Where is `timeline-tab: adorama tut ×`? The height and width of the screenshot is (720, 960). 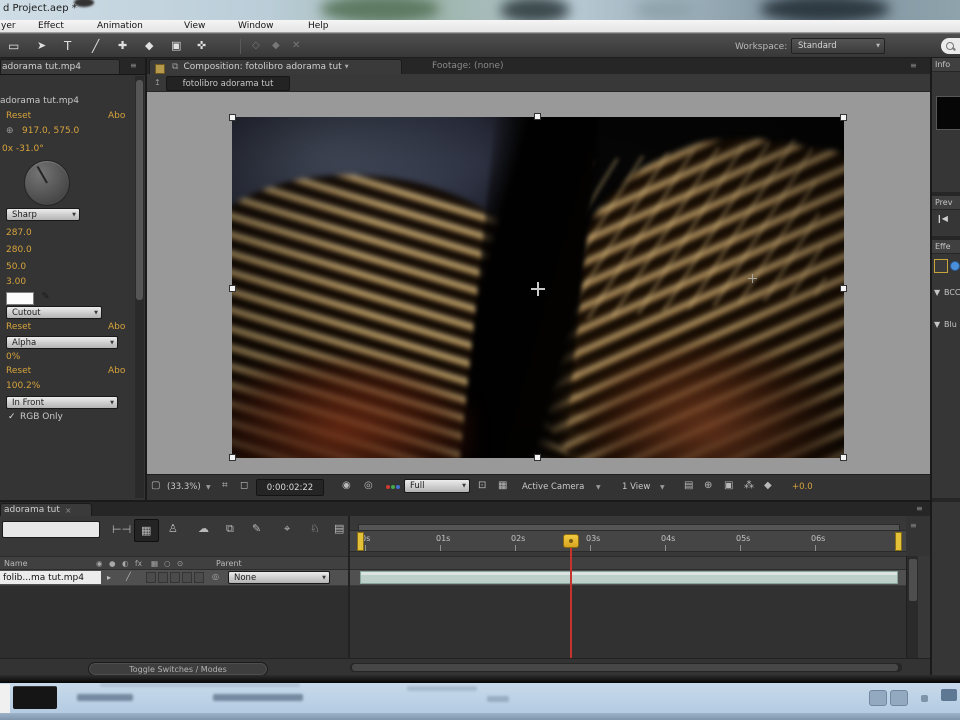 timeline-tab: adorama tut × is located at coordinates (46, 509).